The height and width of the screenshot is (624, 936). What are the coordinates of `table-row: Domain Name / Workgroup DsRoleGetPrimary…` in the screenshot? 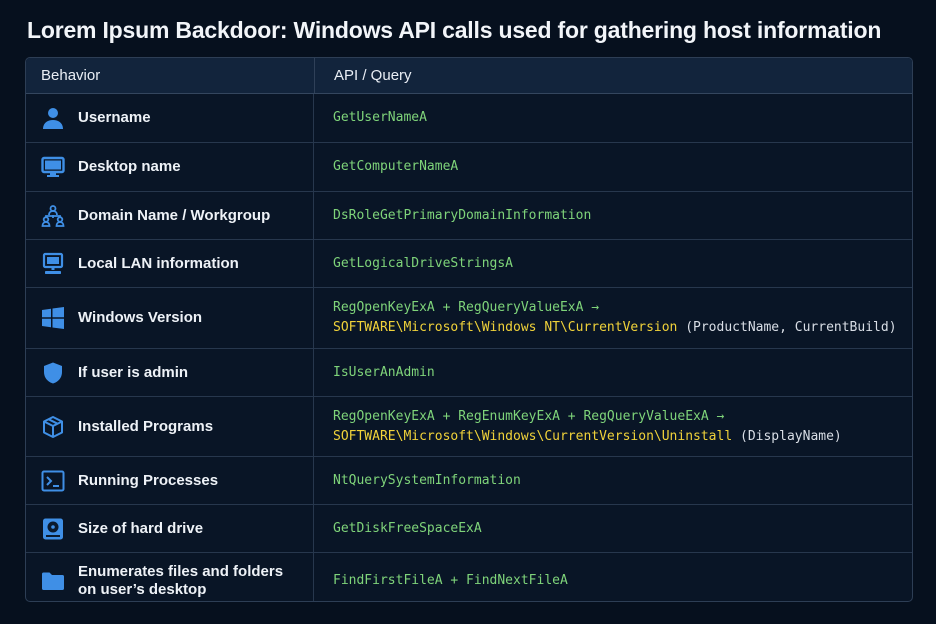 It's located at (469, 216).